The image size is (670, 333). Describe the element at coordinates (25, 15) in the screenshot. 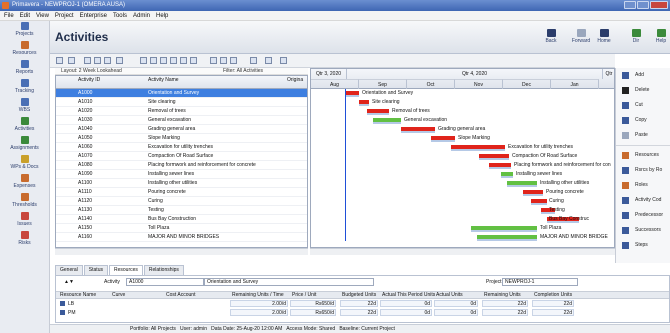

I see `menu-edit: Edit` at that location.